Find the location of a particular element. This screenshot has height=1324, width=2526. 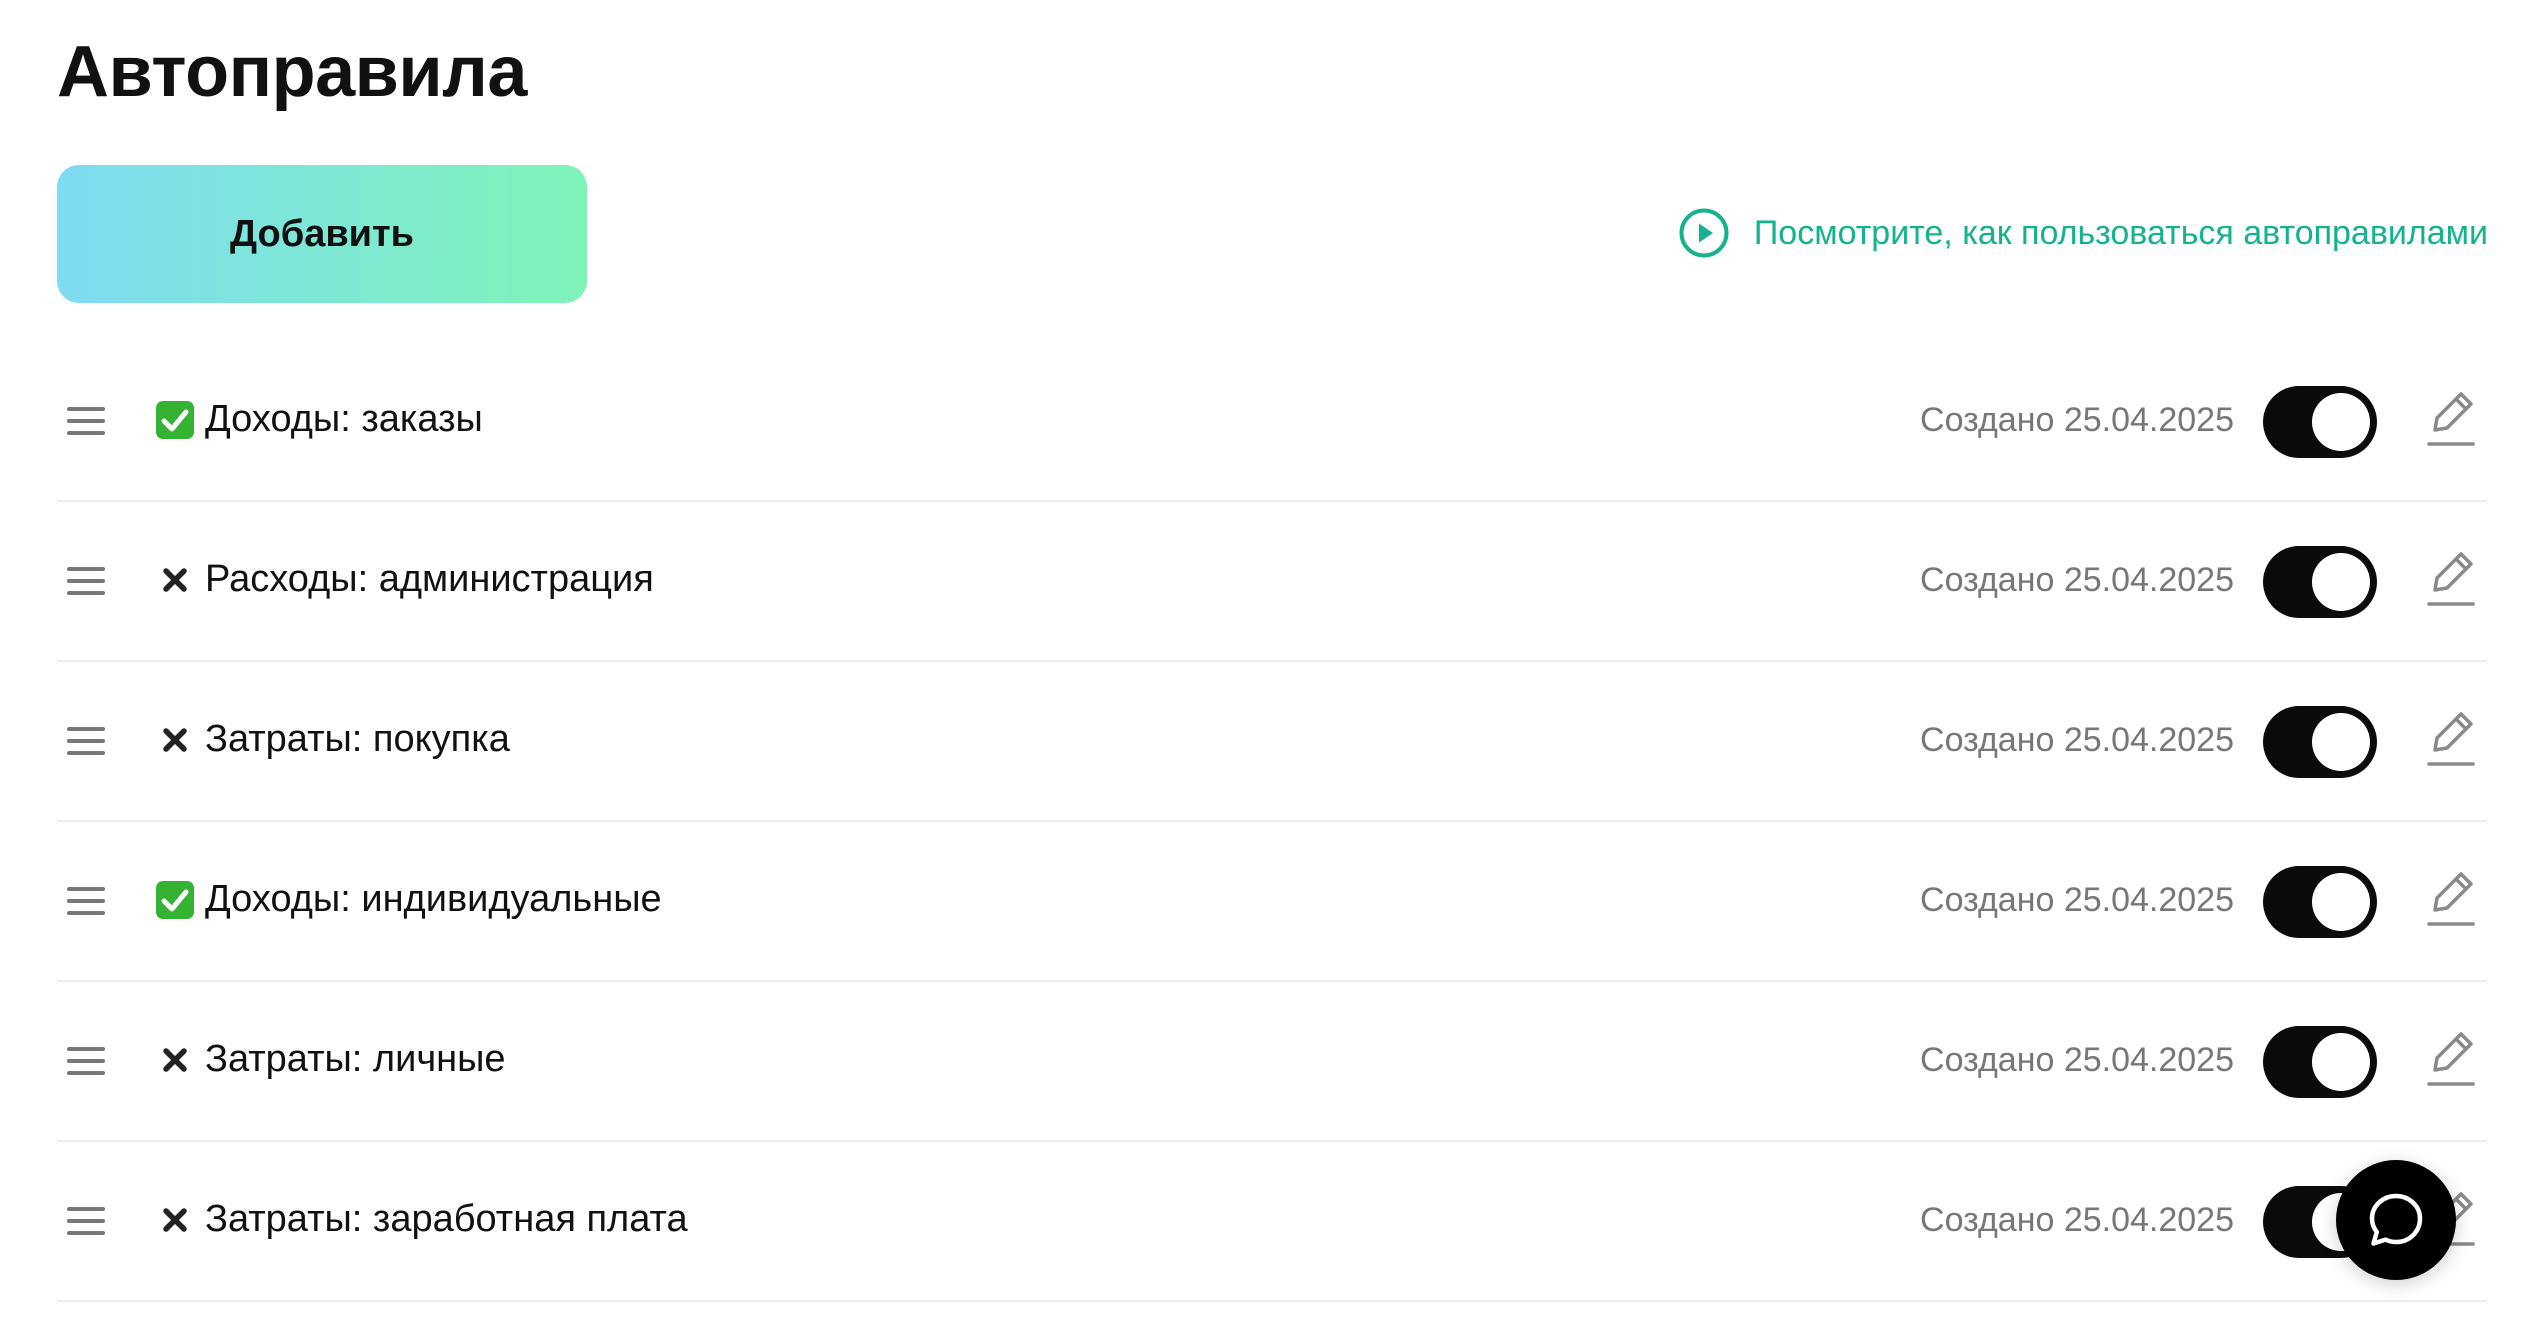

rule-name: Затраты: личные is located at coordinates (355, 1059).